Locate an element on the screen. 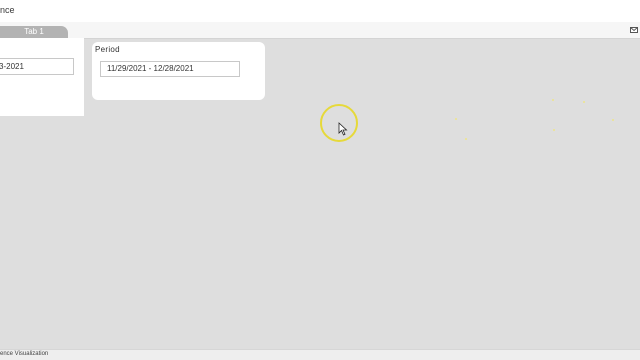 The image size is (640, 360). mouse-cursor-icon is located at coordinates (343, 129).